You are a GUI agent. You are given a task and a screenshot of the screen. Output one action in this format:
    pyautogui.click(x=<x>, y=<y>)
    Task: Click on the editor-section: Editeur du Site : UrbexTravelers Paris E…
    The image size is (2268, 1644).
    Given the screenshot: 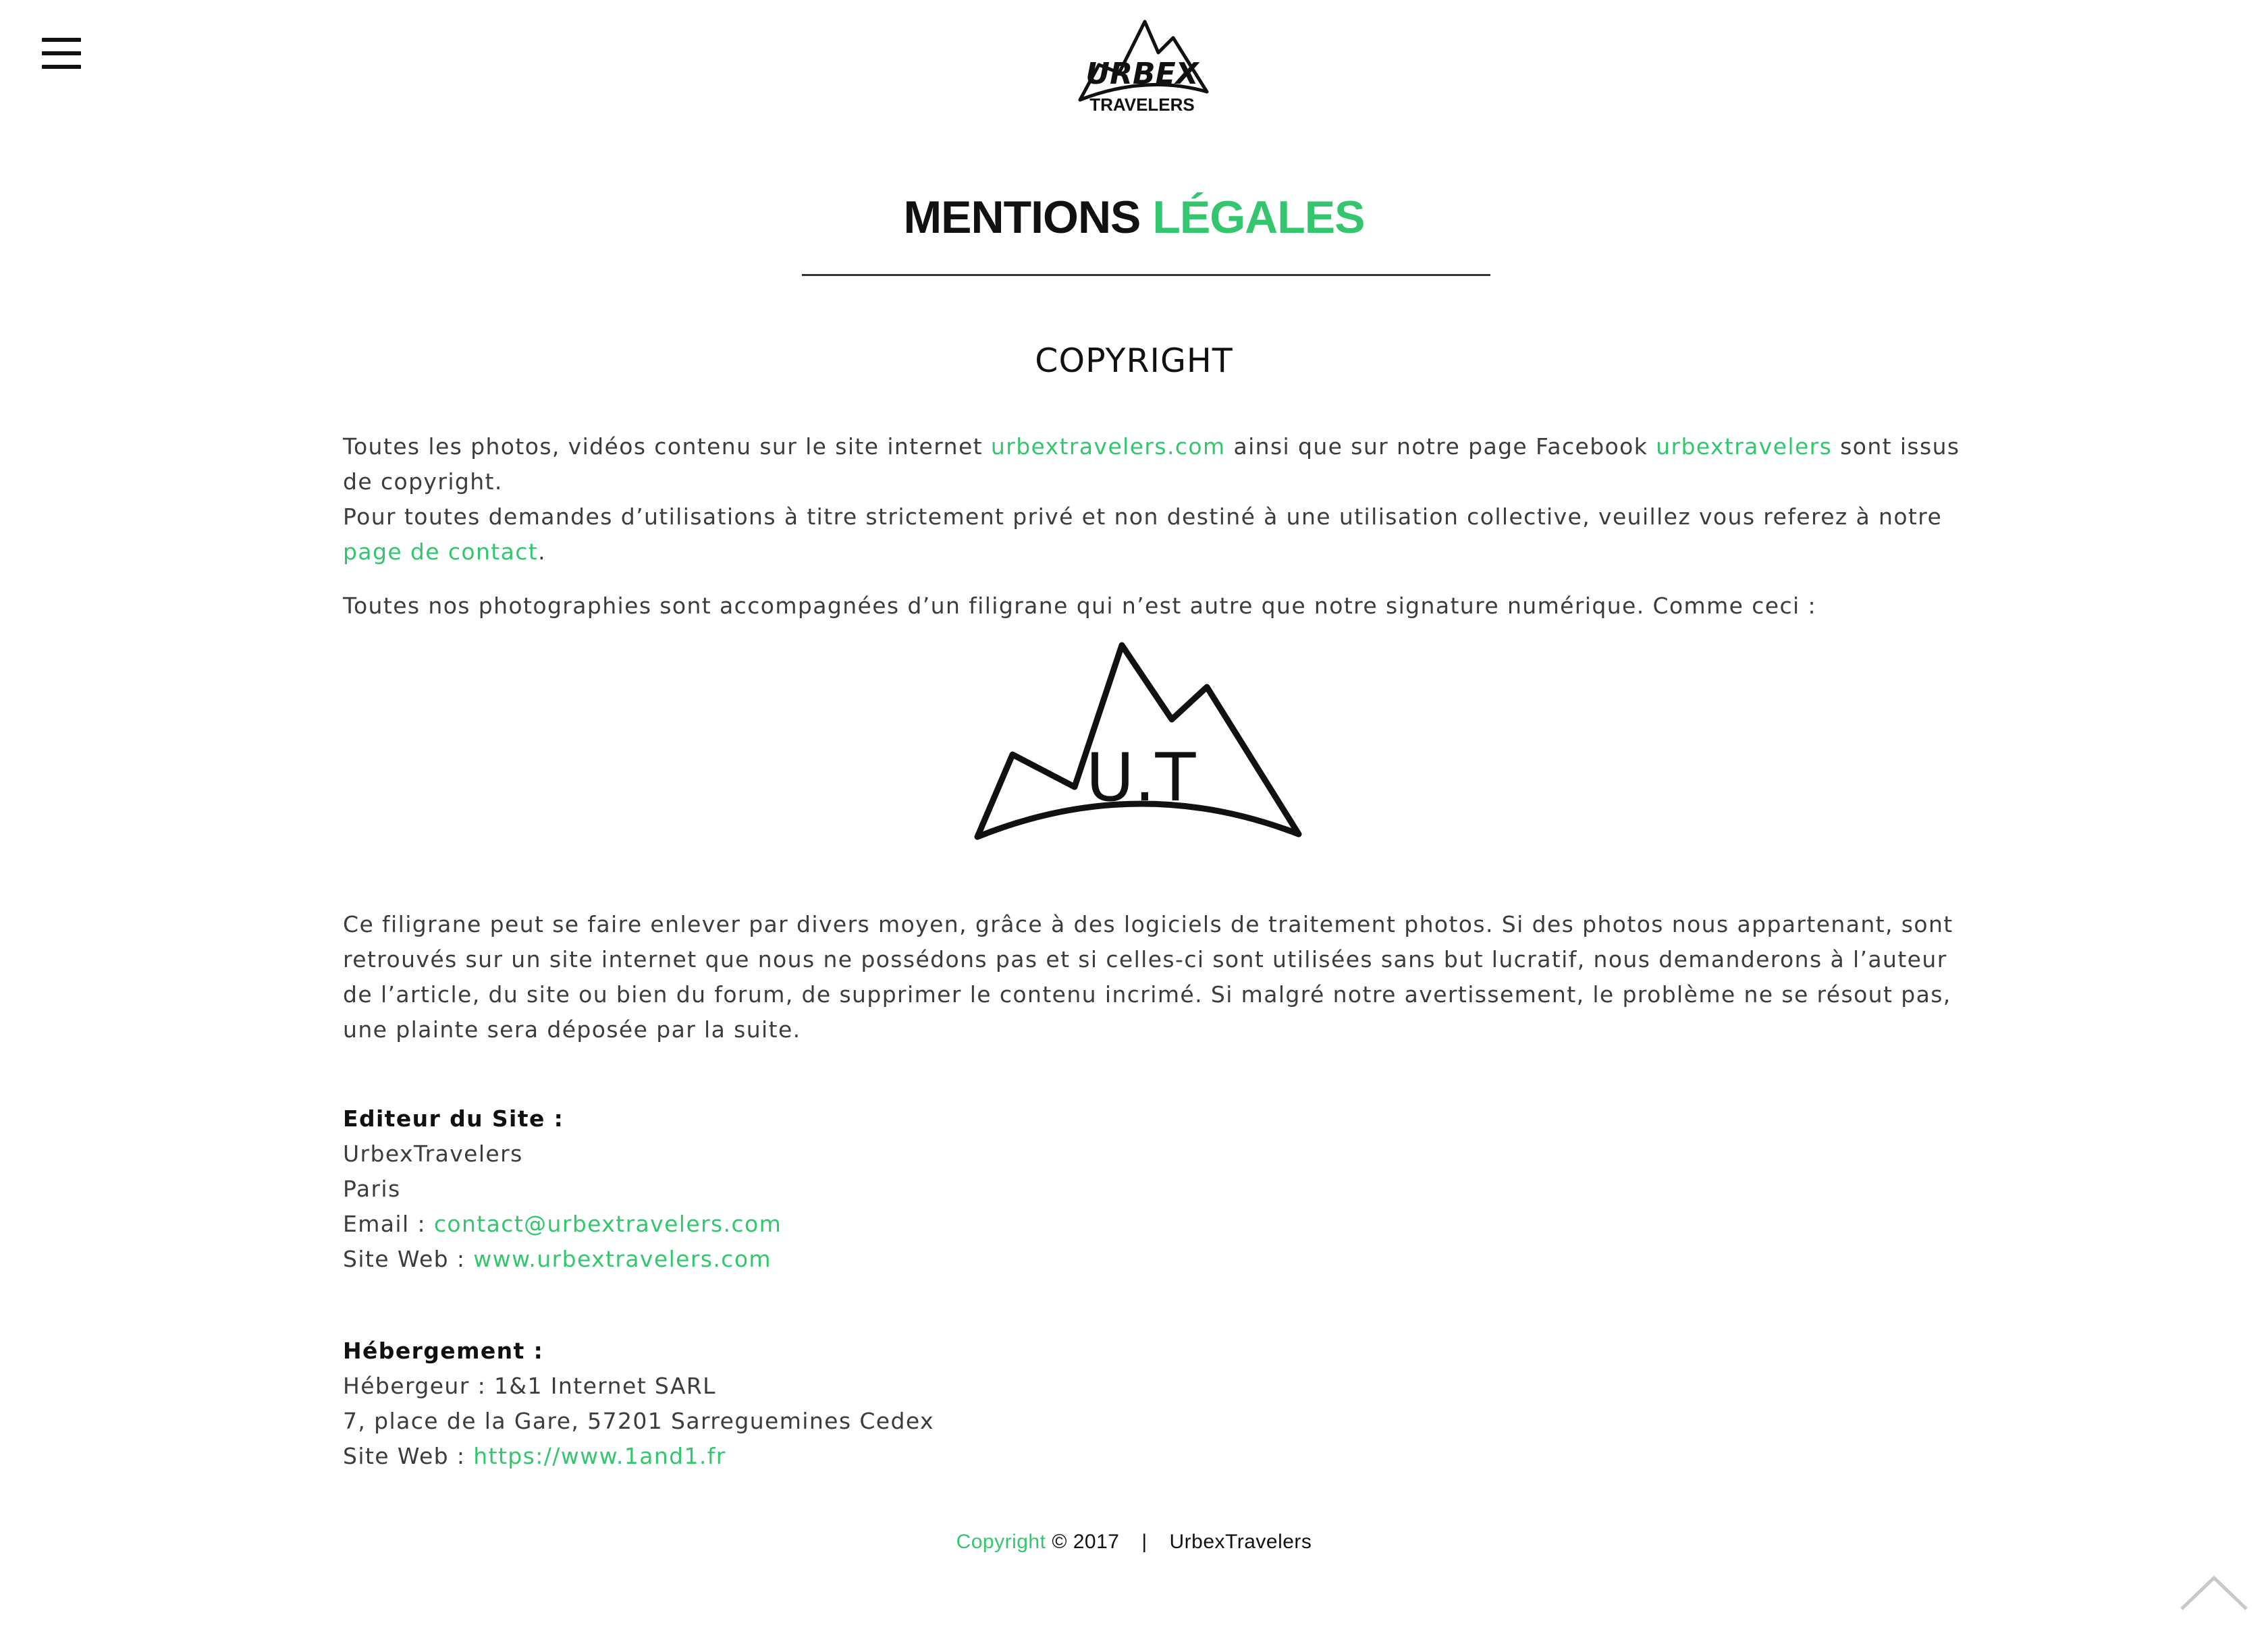 What is the action you would take?
    pyautogui.click(x=1153, y=1189)
    